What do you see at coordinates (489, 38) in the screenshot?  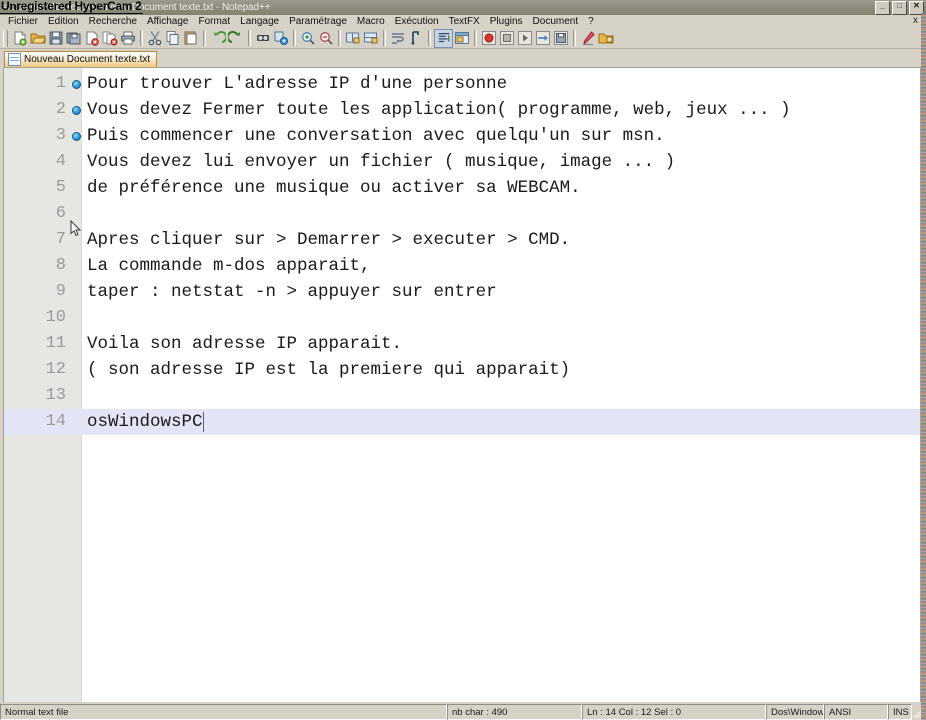 I see `macro-record-icon` at bounding box center [489, 38].